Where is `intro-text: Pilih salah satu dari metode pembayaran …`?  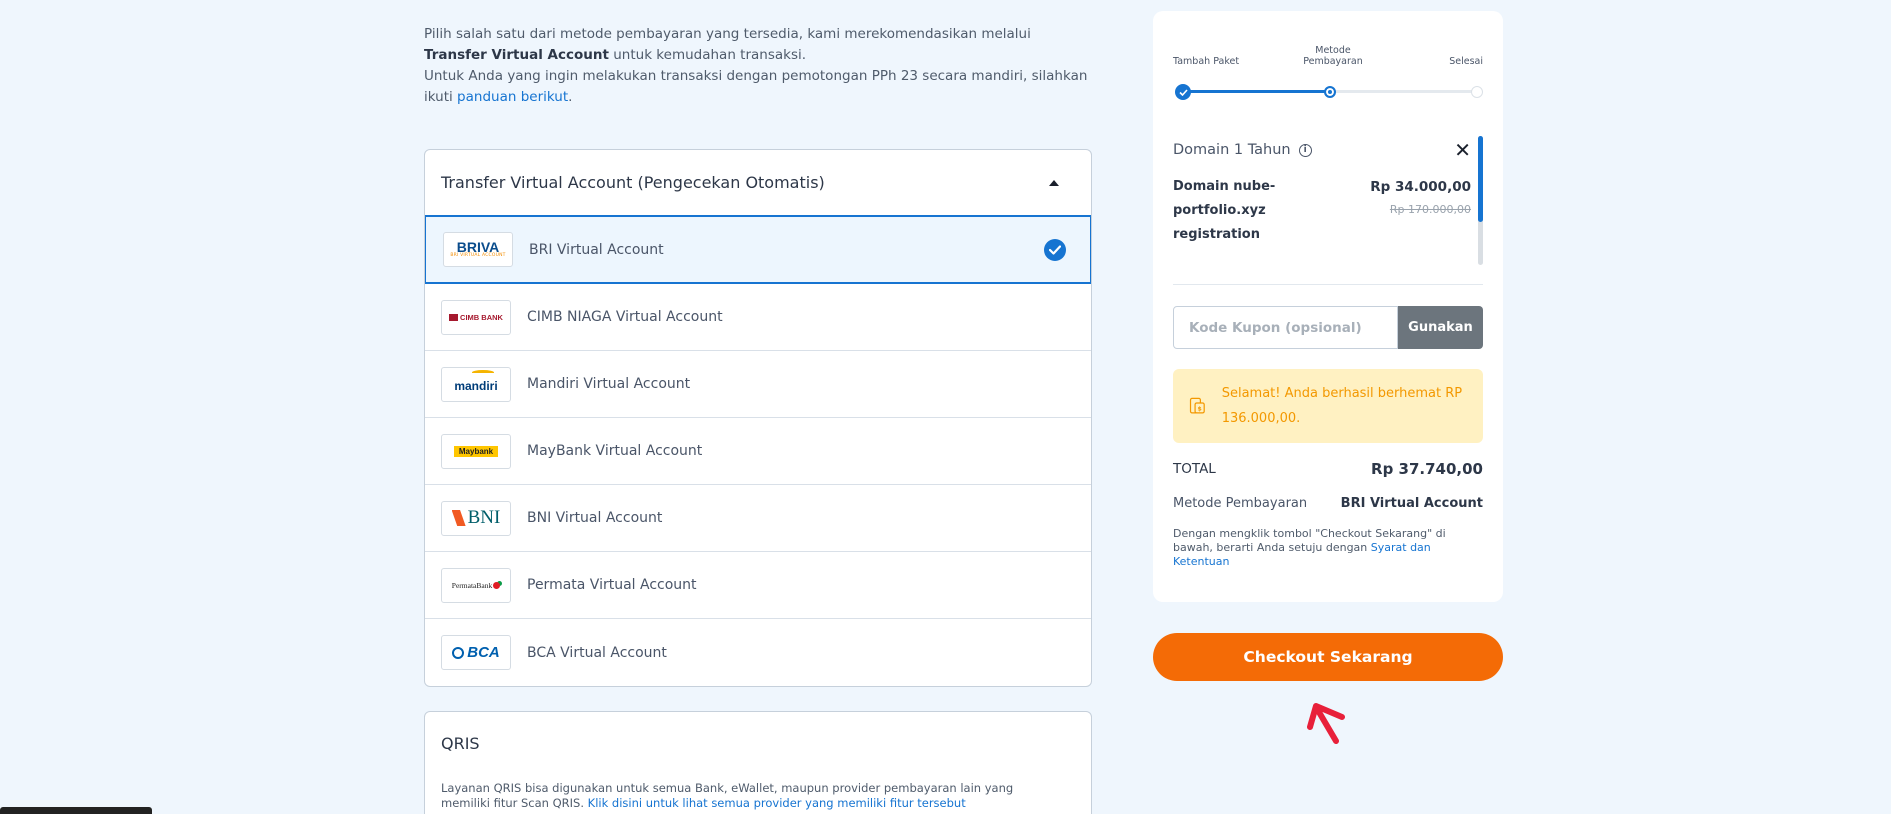
intro-text: Pilih salah satu dari metode pembayaran … is located at coordinates (727, 34).